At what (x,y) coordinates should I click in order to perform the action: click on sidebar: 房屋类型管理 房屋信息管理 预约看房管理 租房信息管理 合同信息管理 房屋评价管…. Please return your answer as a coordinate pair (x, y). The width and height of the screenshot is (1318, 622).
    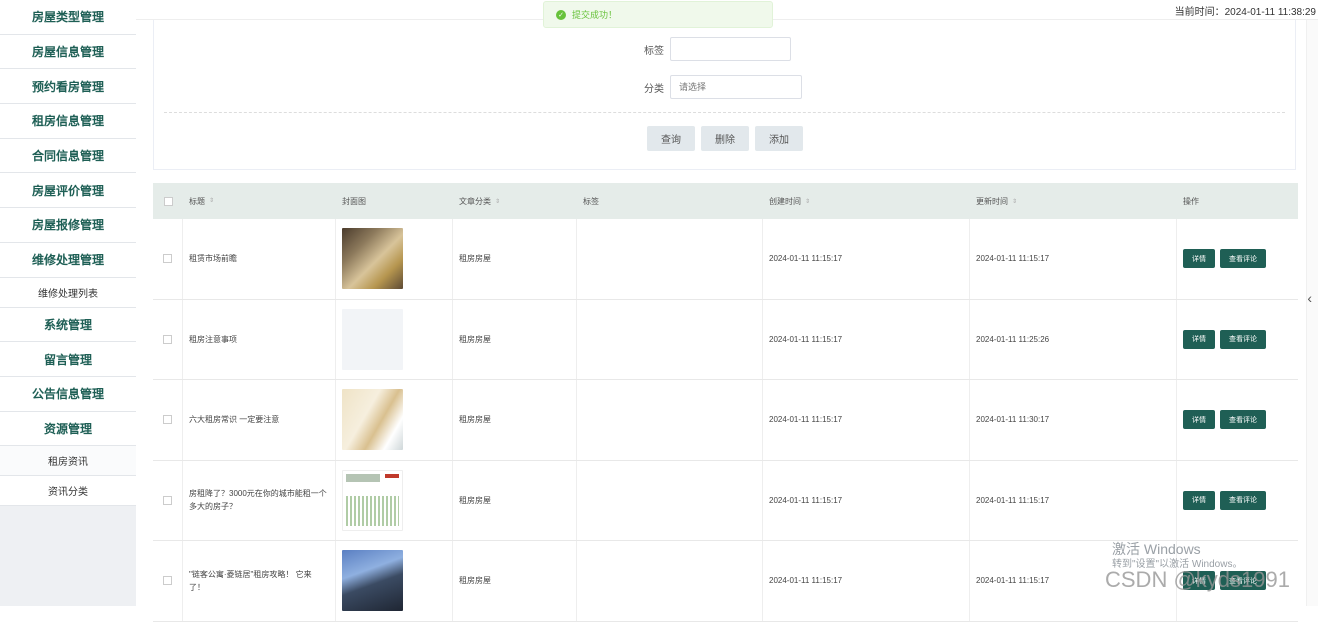
    Looking at the image, I should click on (68, 303).